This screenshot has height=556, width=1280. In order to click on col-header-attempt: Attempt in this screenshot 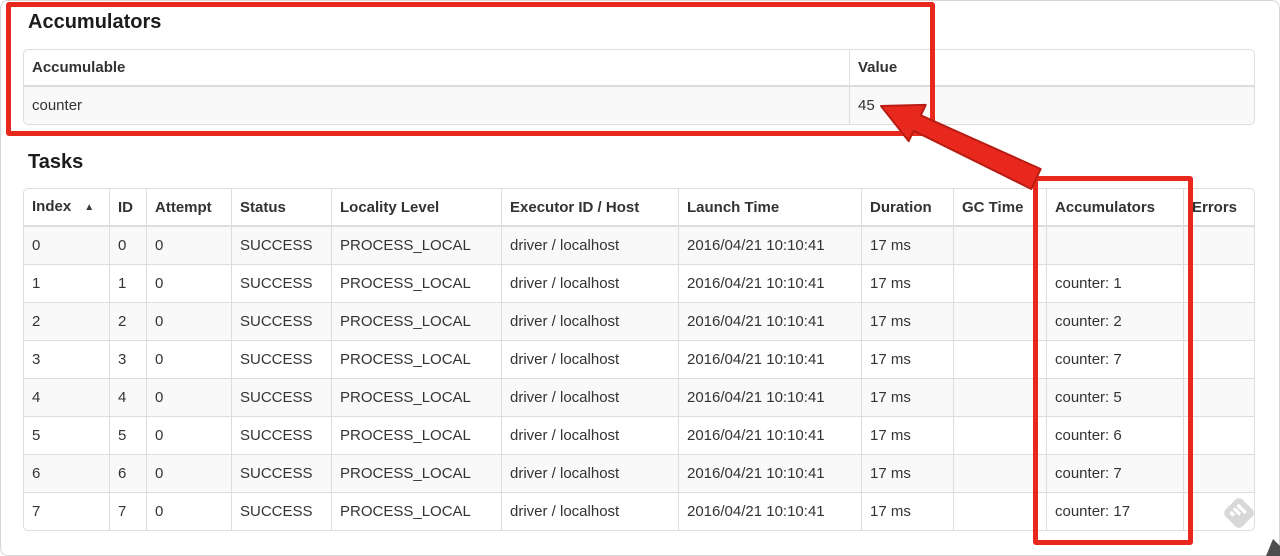, I will do `click(188, 208)`.